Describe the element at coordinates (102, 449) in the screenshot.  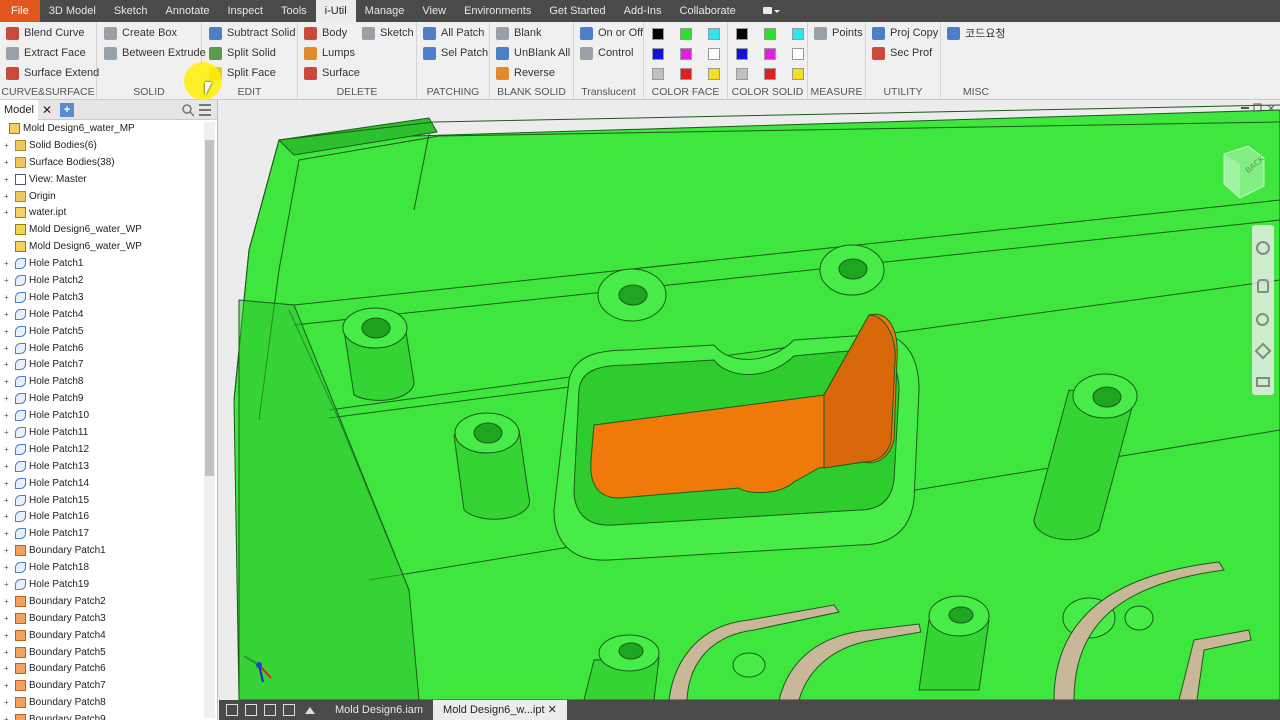
I see `tree-node: + Hole Patch12` at that location.